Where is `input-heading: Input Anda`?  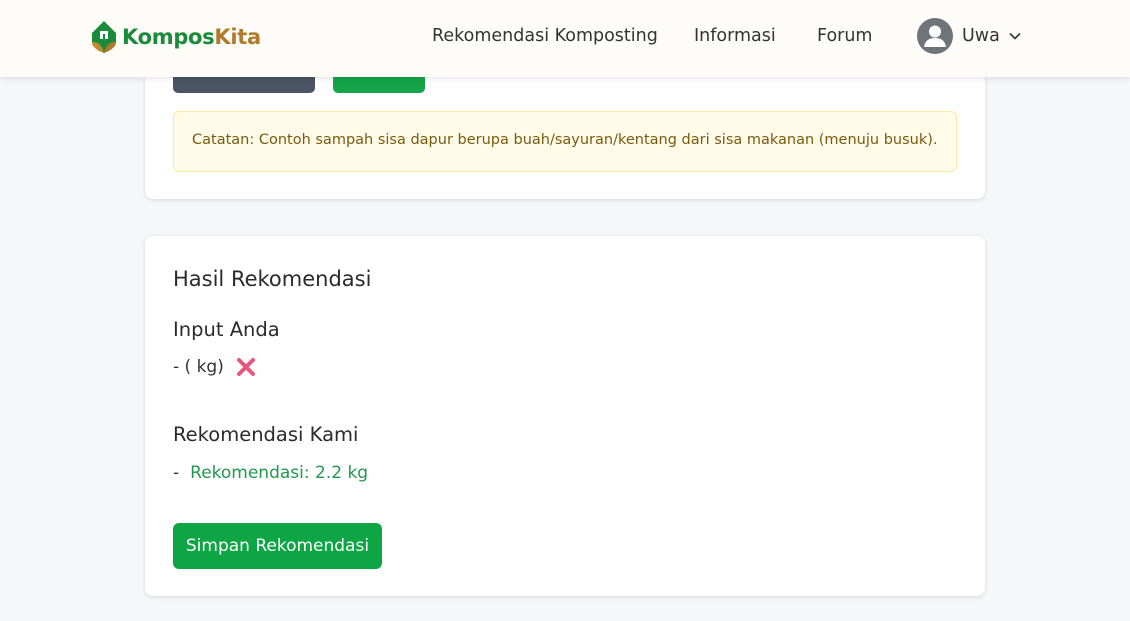
input-heading: Input Anda is located at coordinates (226, 329).